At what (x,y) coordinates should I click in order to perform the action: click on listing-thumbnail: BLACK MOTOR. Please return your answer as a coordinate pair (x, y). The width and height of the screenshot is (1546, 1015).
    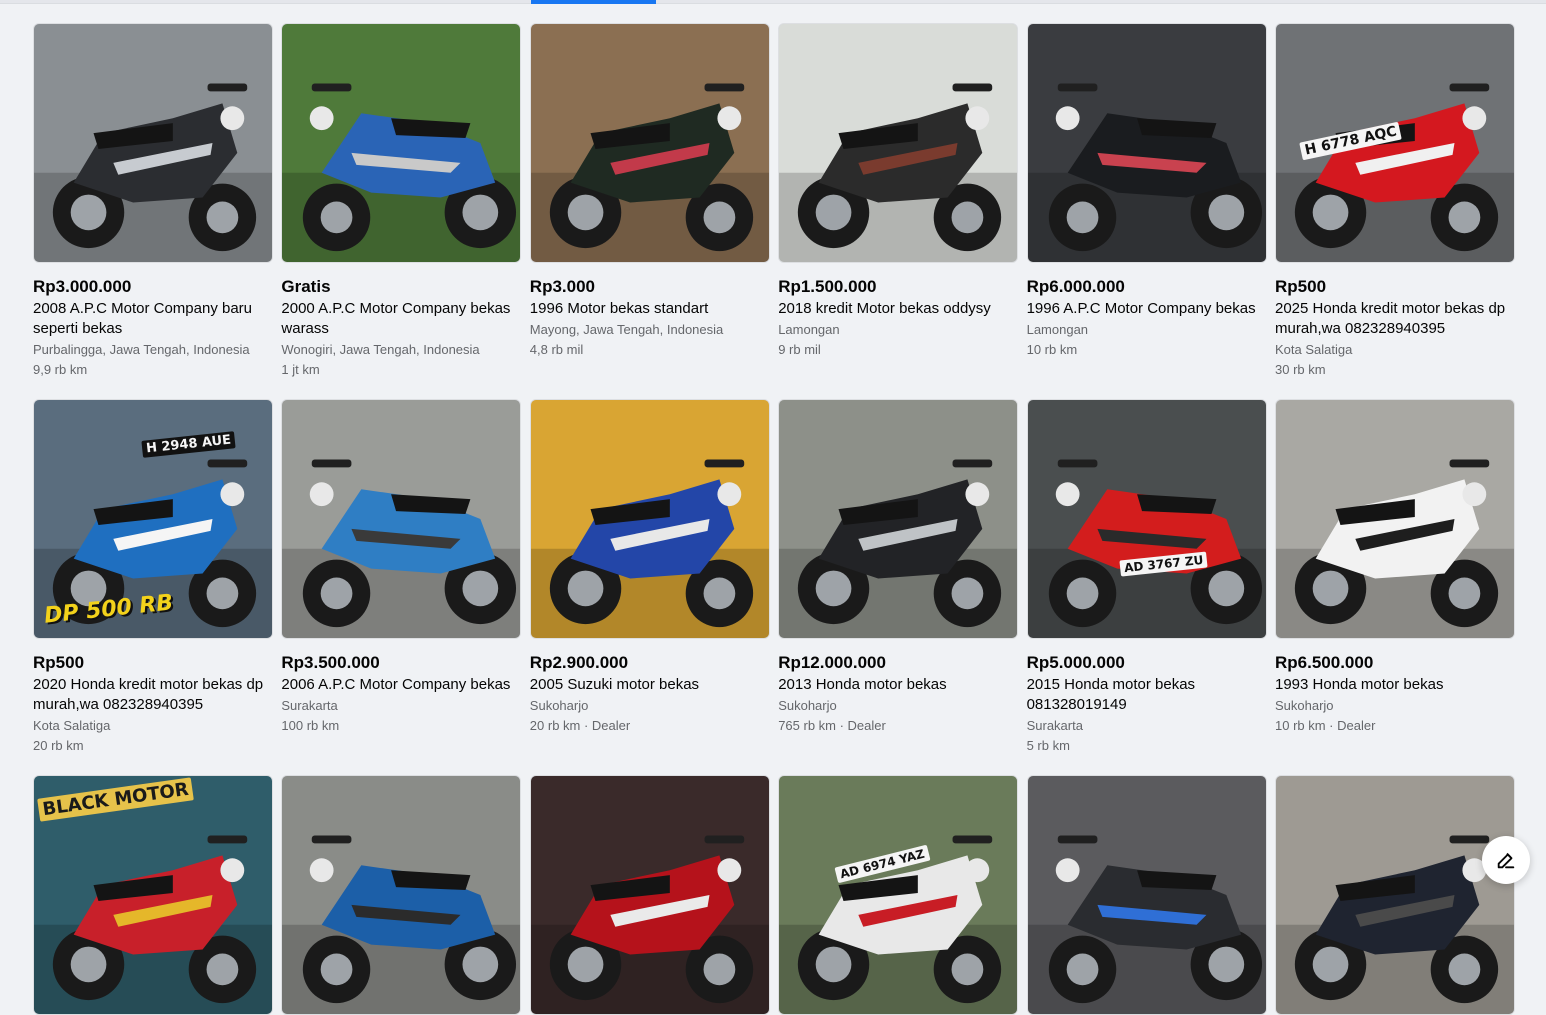
    Looking at the image, I should click on (153, 895).